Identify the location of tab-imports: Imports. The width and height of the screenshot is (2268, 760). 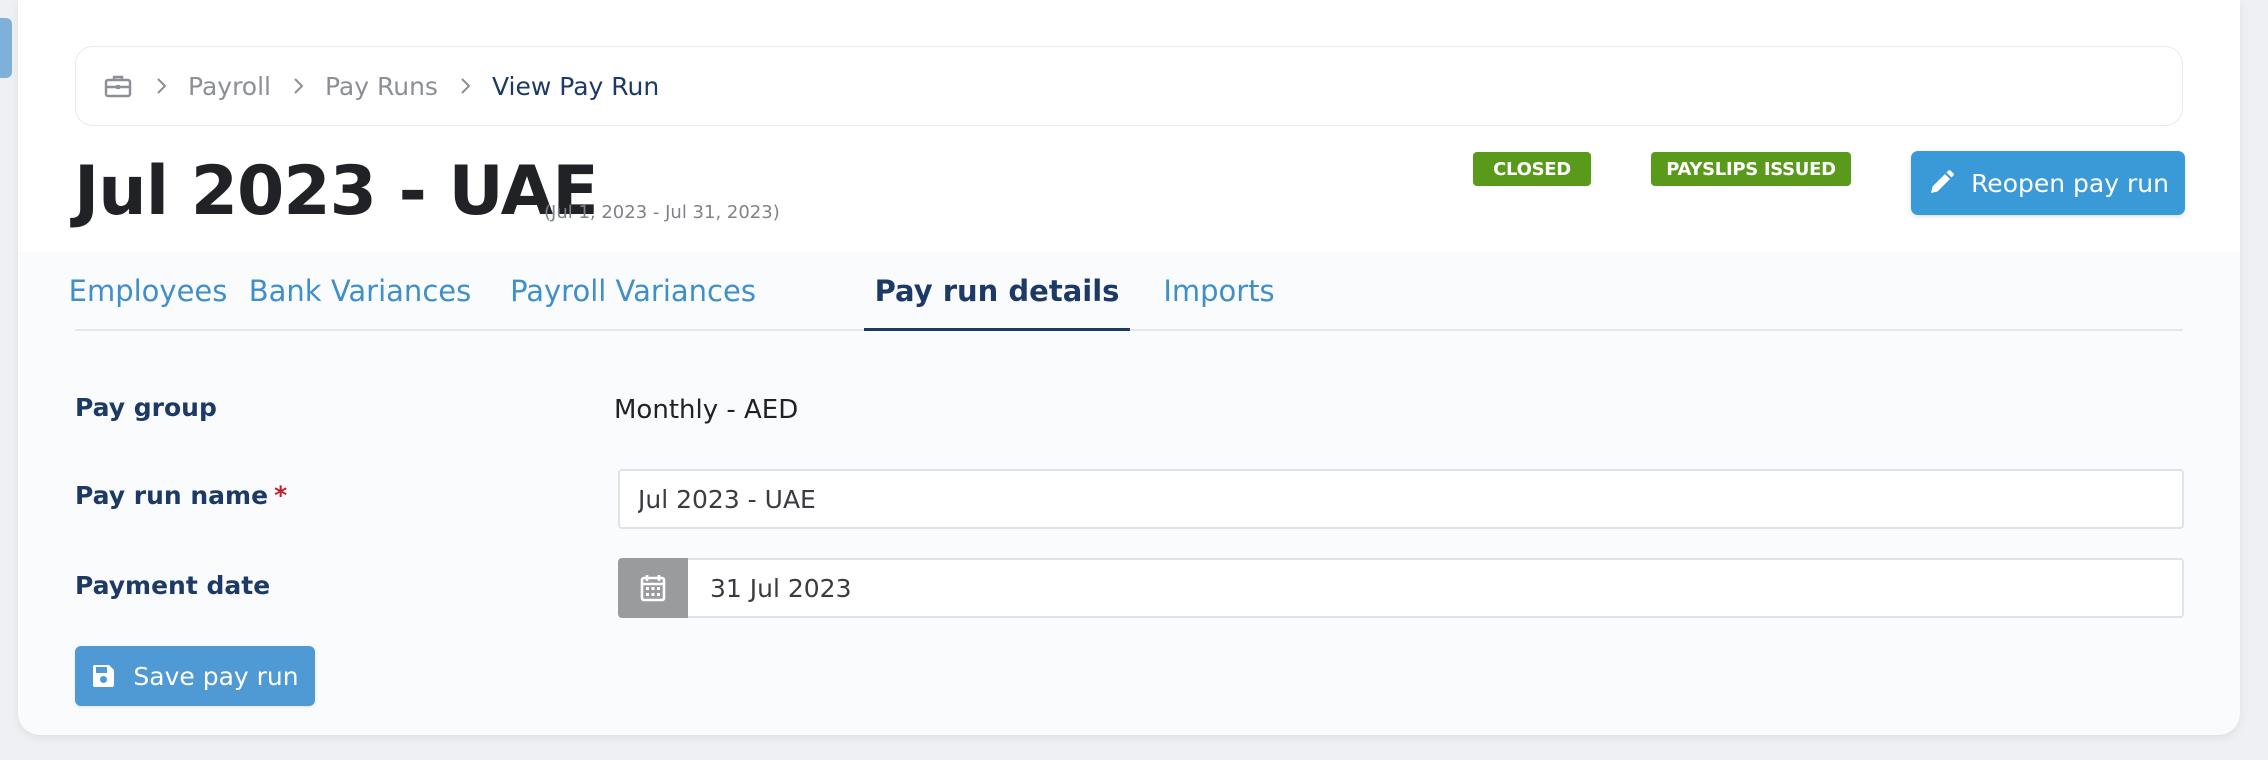
(1219, 291).